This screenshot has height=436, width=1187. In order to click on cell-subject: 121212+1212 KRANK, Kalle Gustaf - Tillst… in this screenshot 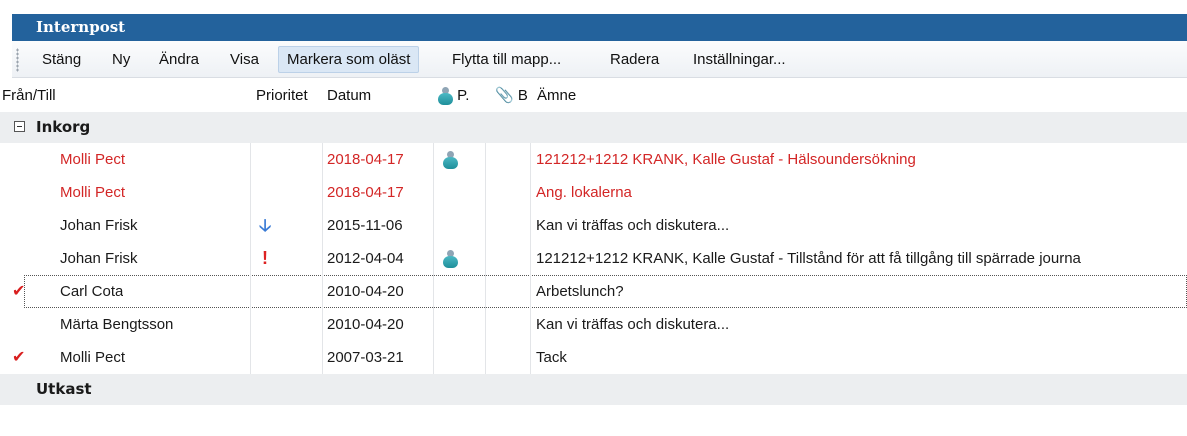, I will do `click(808, 258)`.